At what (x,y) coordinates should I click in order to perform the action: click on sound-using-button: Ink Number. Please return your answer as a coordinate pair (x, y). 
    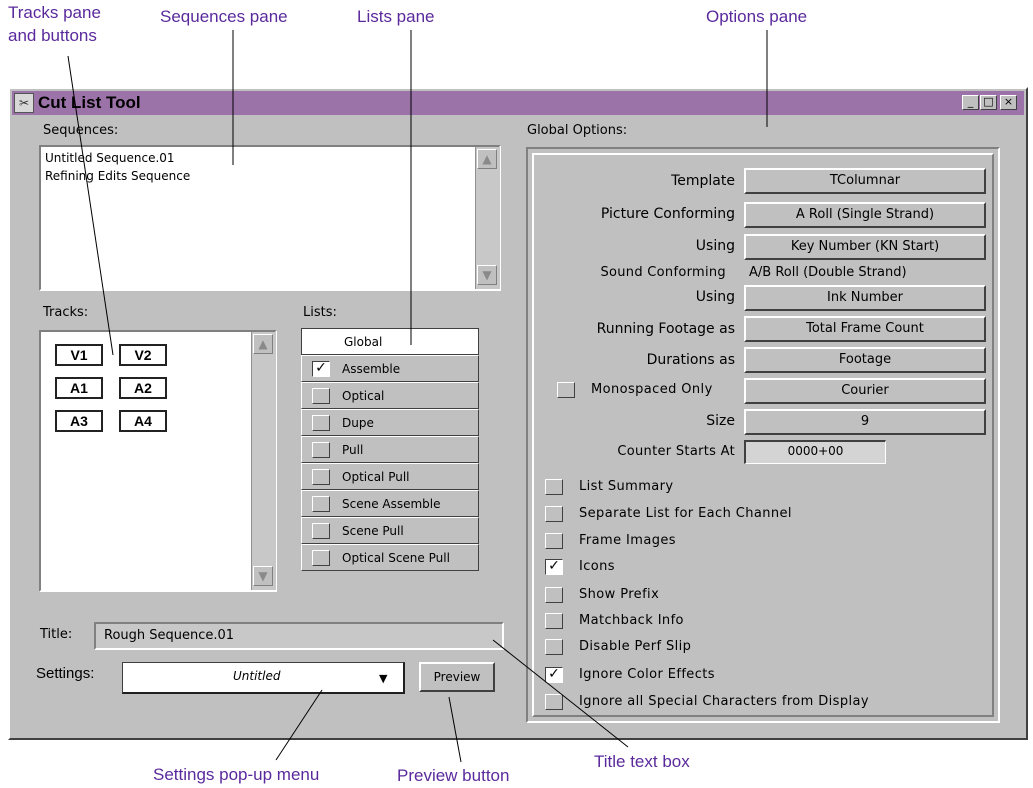
    Looking at the image, I should click on (865, 298).